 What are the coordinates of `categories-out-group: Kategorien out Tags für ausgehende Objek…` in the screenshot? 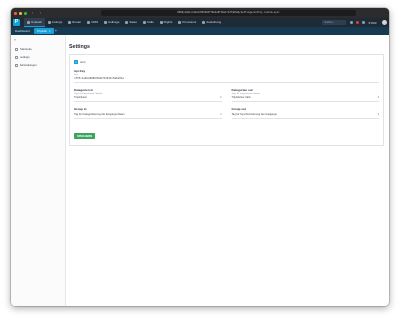 It's located at (305, 97).